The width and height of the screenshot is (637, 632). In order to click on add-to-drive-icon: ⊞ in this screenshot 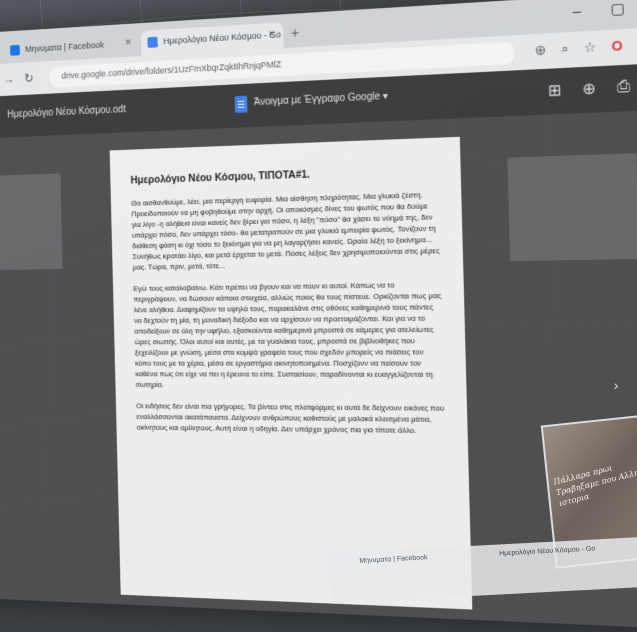, I will do `click(555, 90)`.